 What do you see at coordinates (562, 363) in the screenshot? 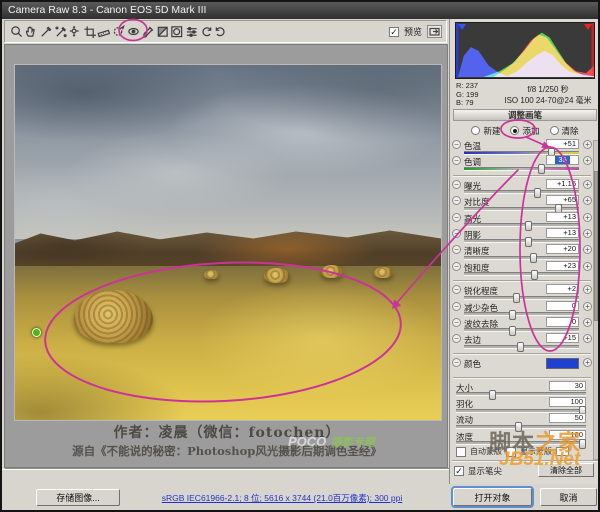
I see `brush-color-swatch` at bounding box center [562, 363].